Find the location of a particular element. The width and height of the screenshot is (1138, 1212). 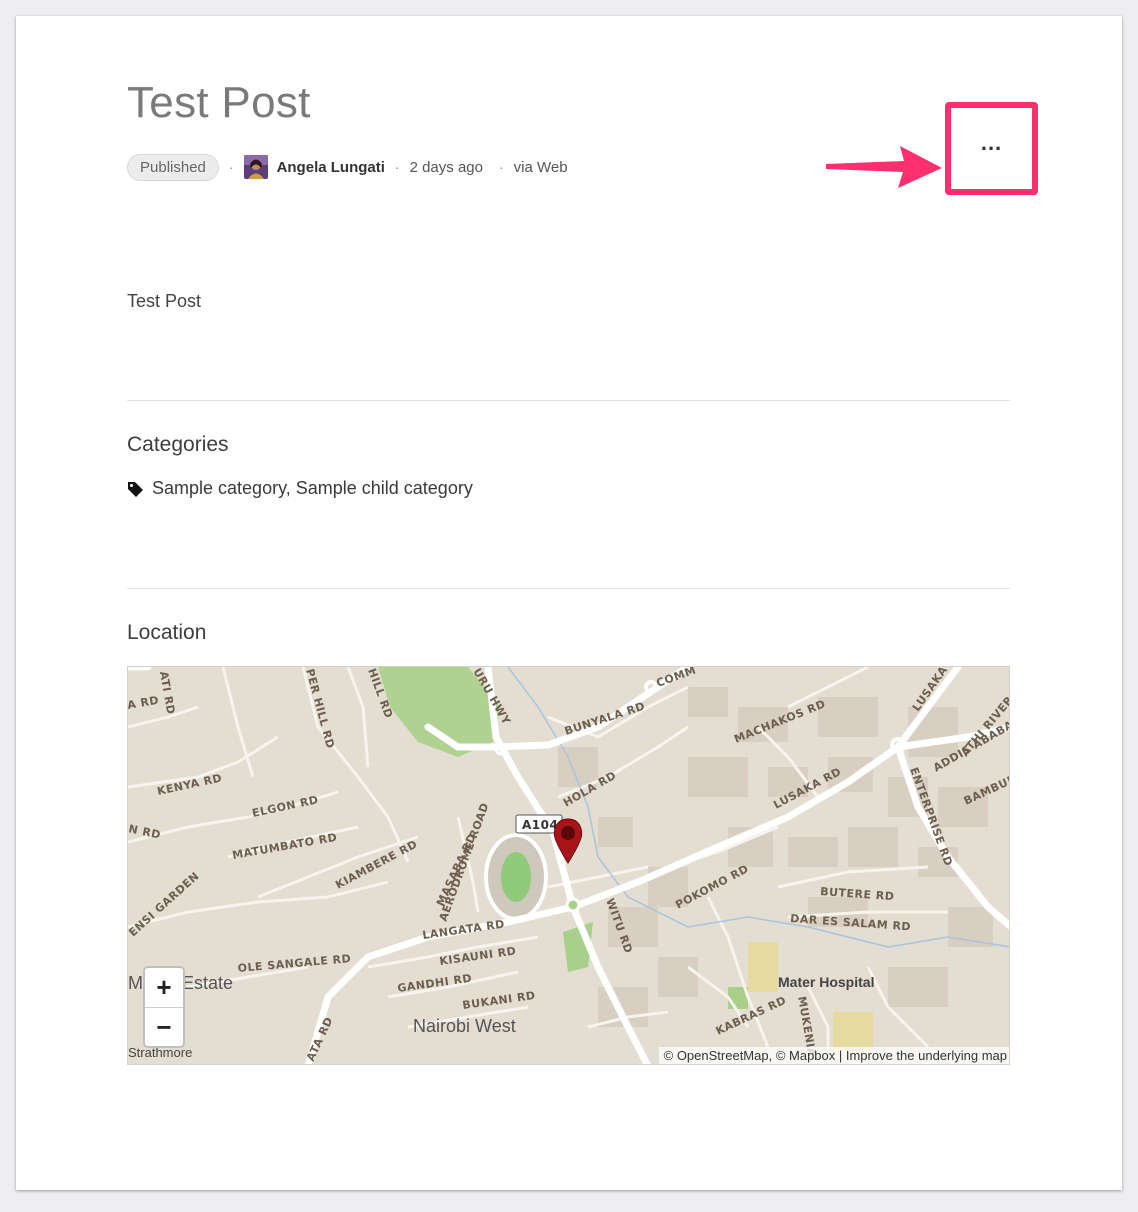

post-source: via Web is located at coordinates (540, 167).